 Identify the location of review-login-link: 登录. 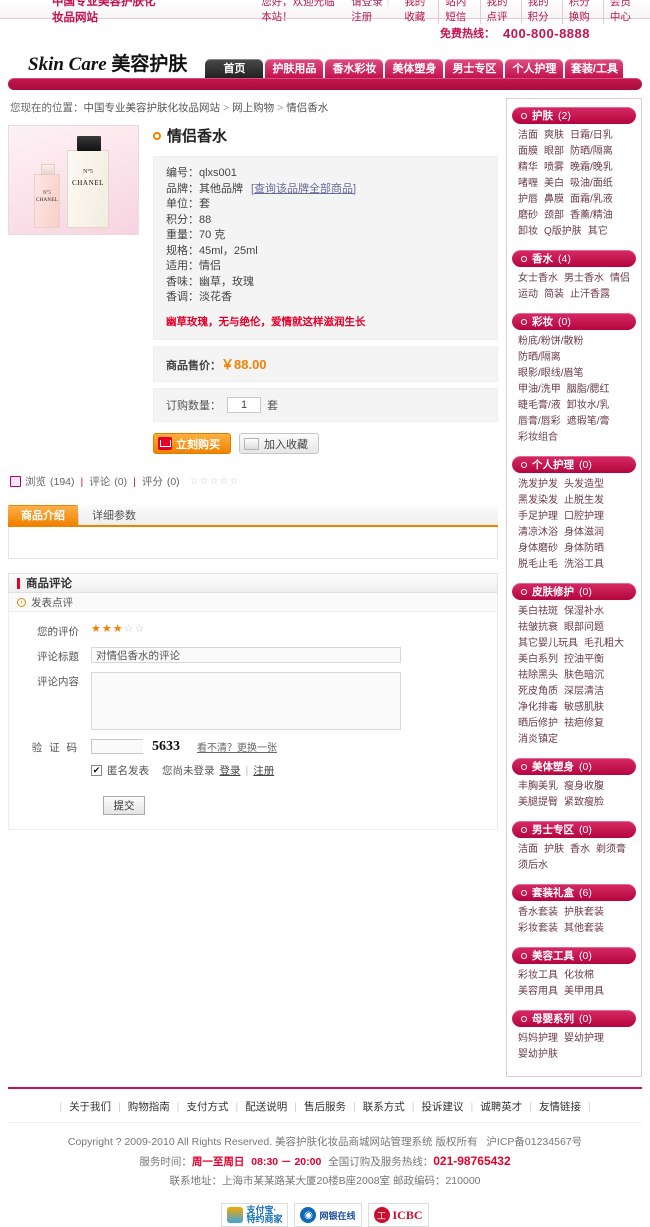
(230, 770).